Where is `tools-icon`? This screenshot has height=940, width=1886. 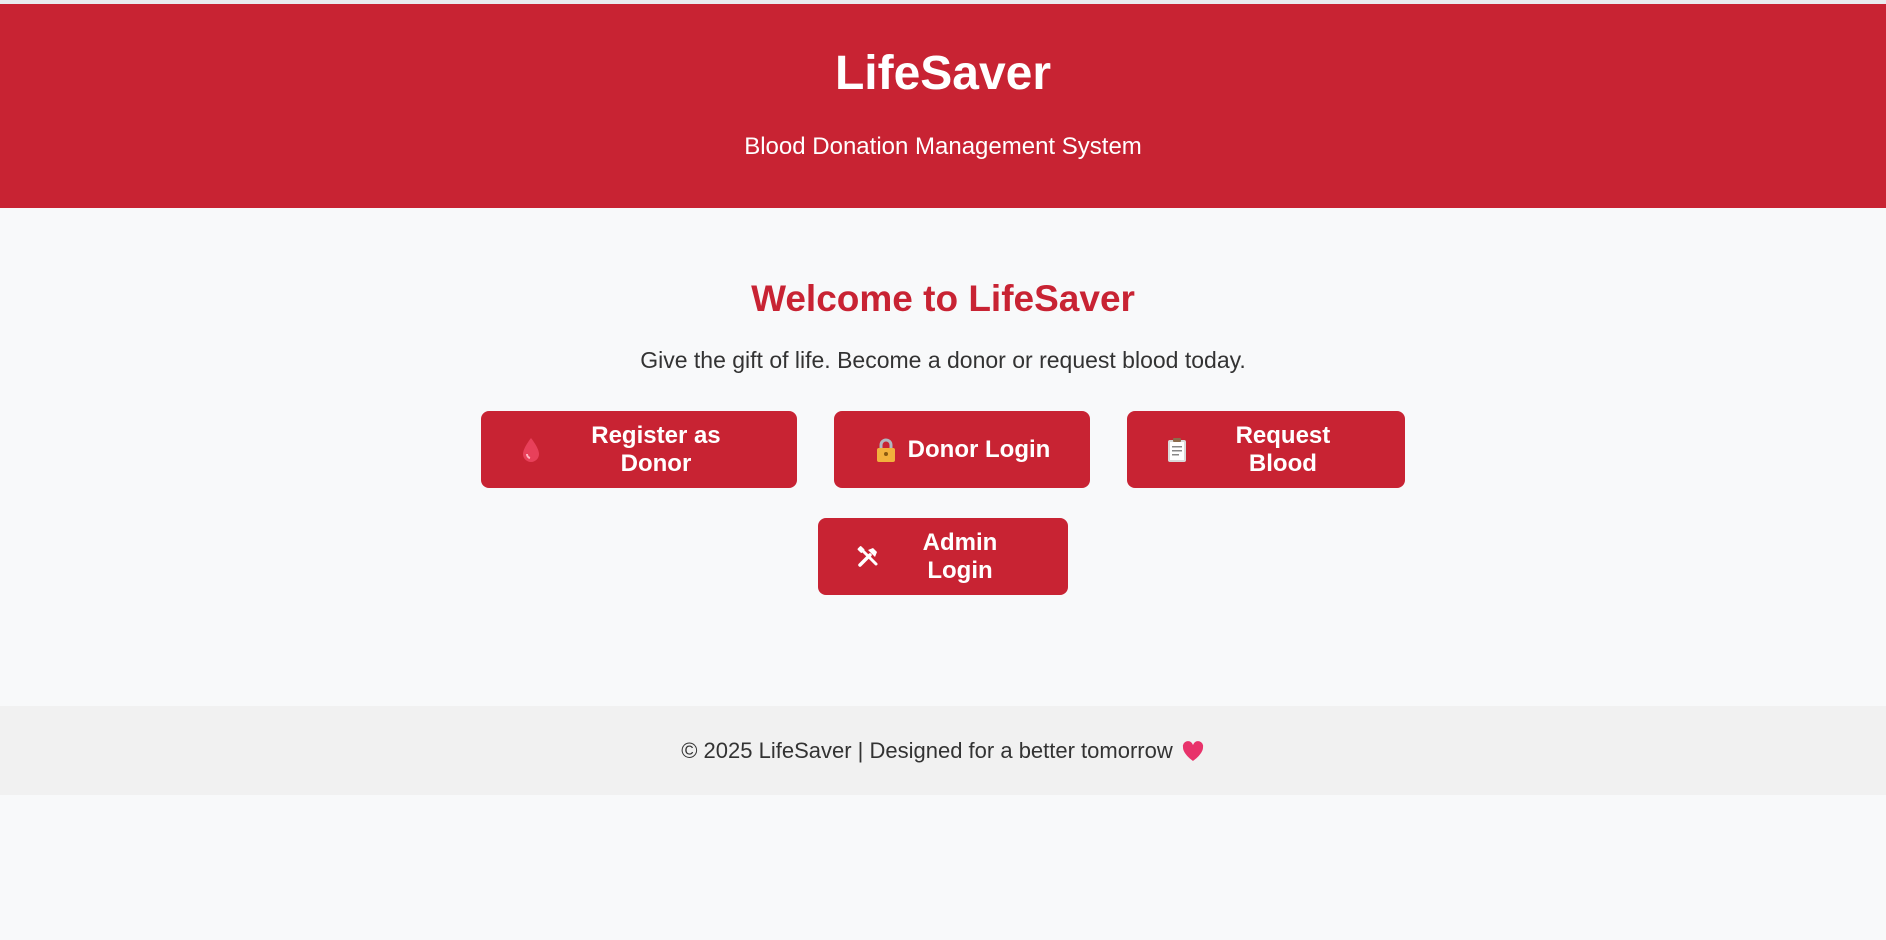 tools-icon is located at coordinates (868, 557).